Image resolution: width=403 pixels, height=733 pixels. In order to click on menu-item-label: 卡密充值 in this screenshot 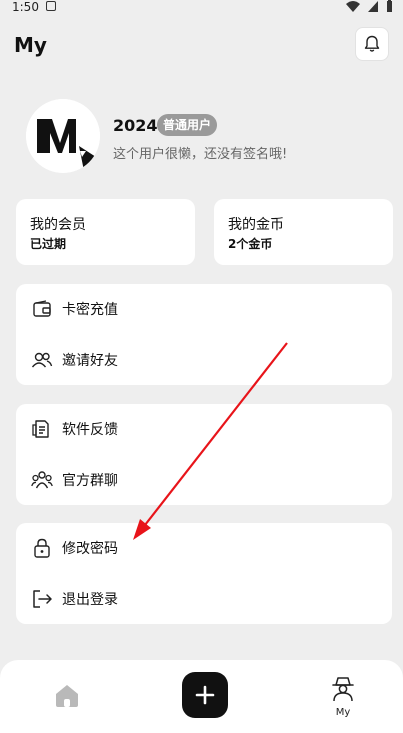, I will do `click(90, 310)`.